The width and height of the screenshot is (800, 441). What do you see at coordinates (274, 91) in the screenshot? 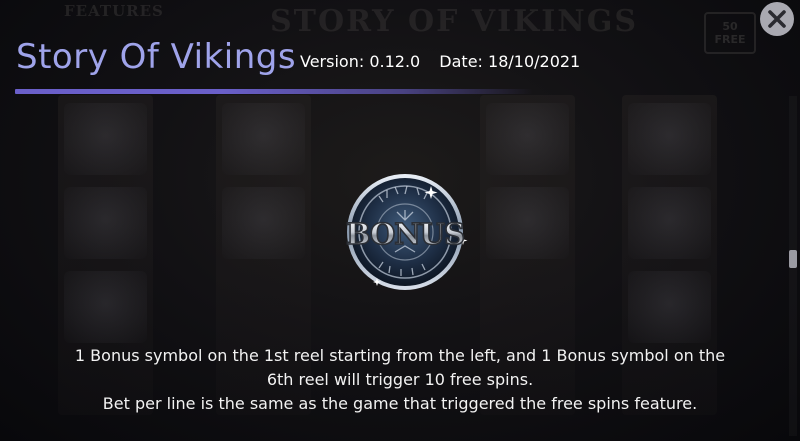
I see `title-underline` at bounding box center [274, 91].